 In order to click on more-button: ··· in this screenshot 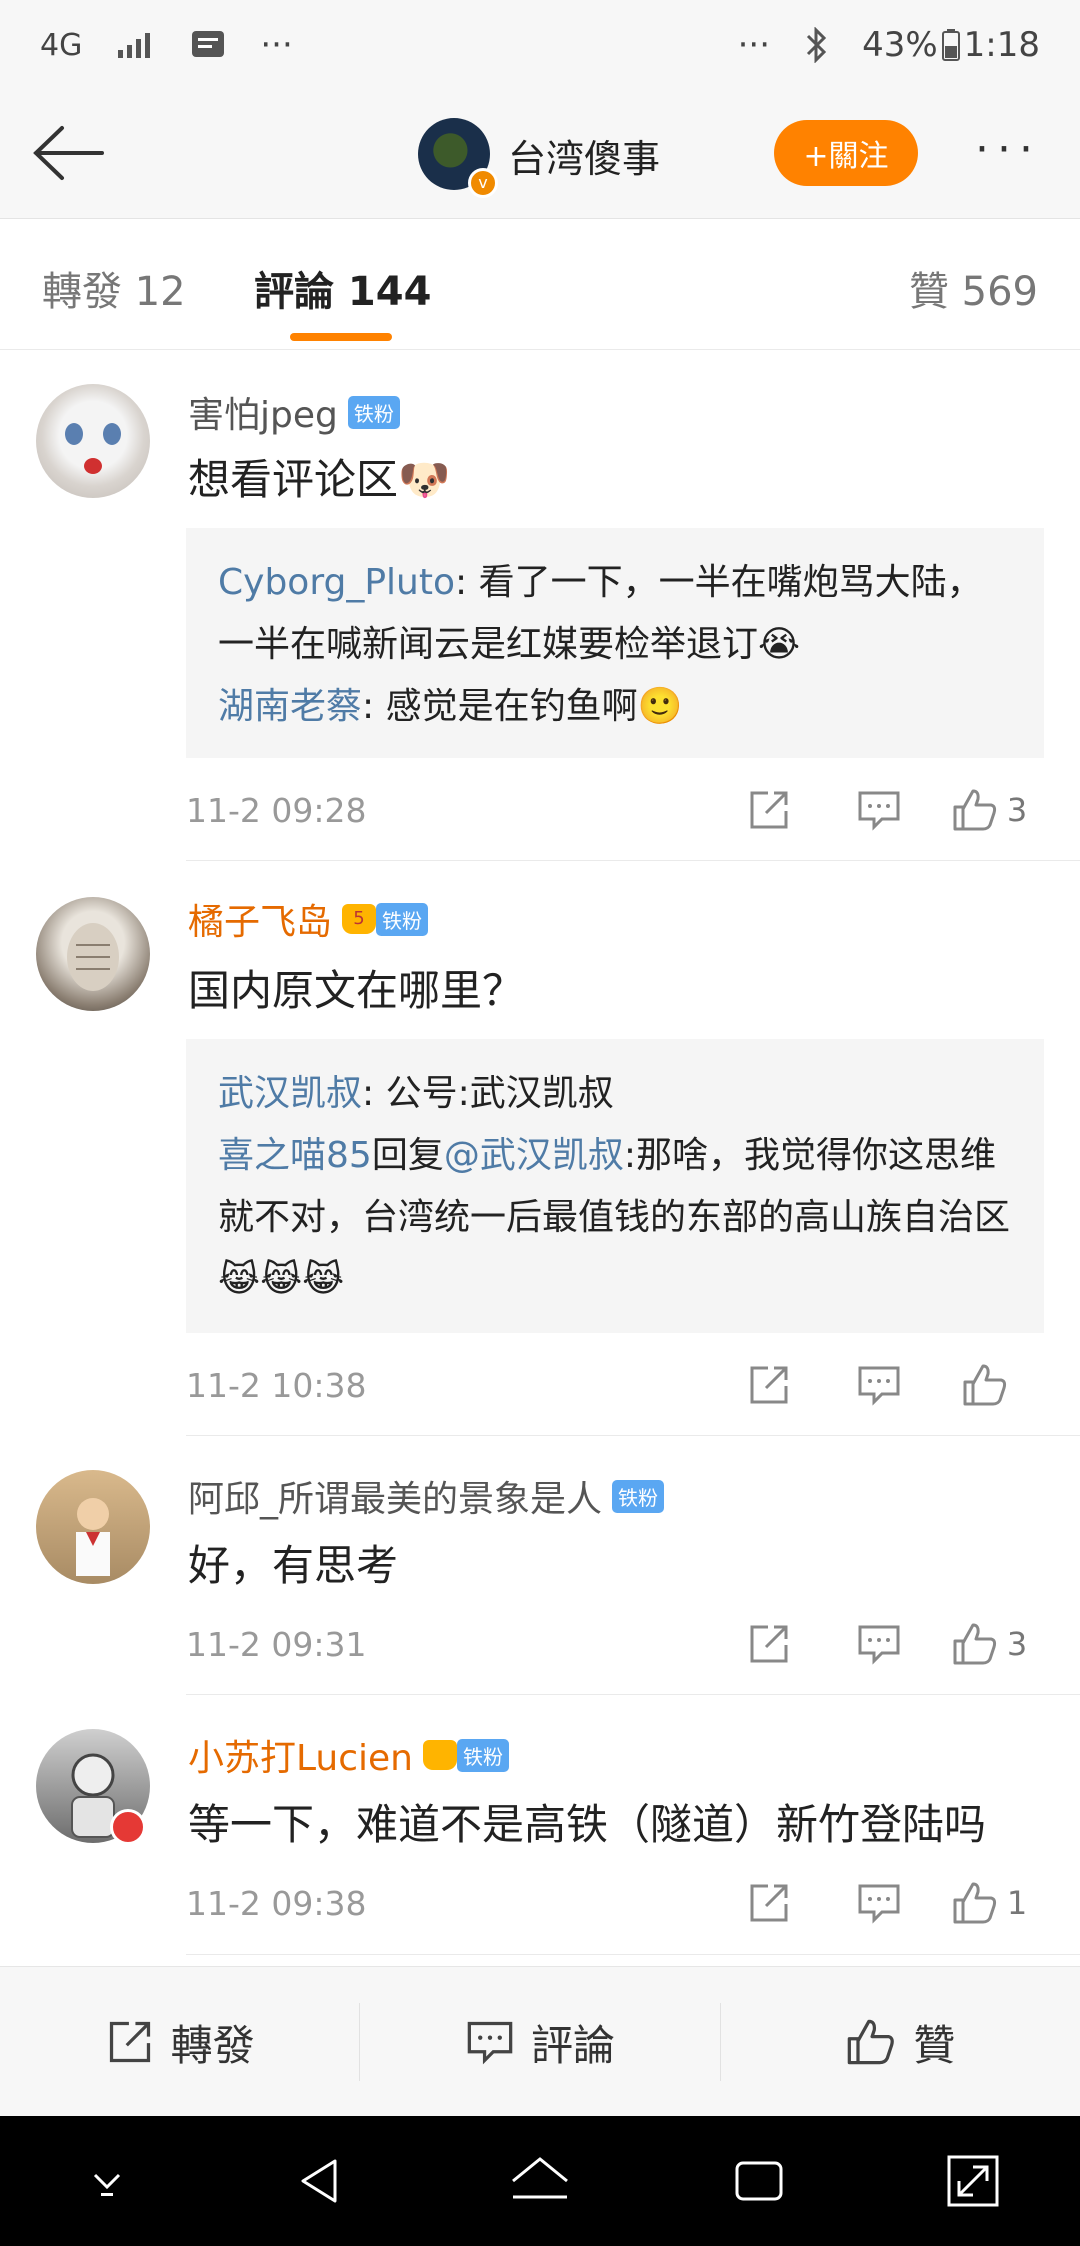, I will do `click(1015, 150)`.